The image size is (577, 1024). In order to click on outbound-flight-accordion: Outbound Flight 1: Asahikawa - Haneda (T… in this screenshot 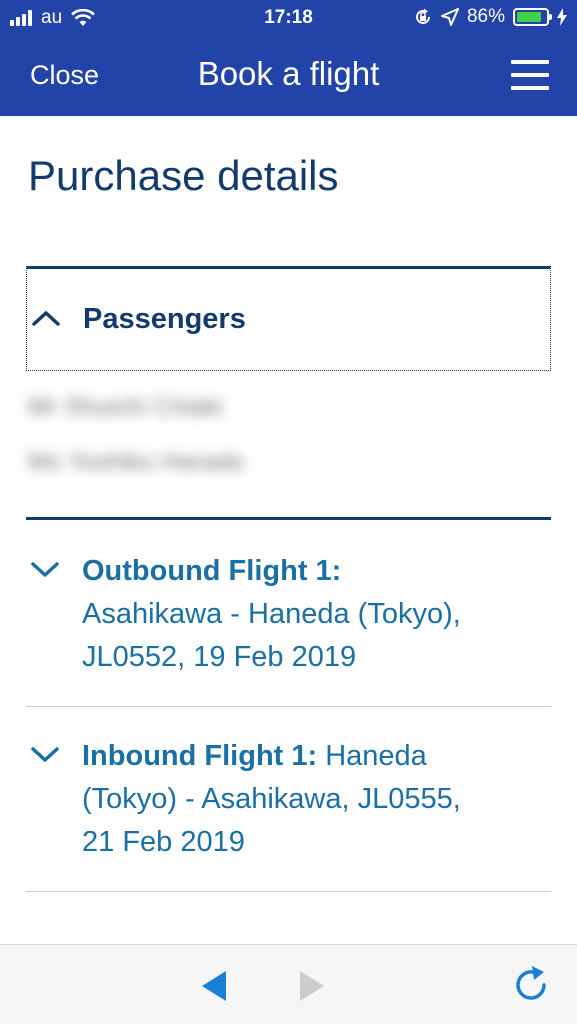, I will do `click(288, 614)`.